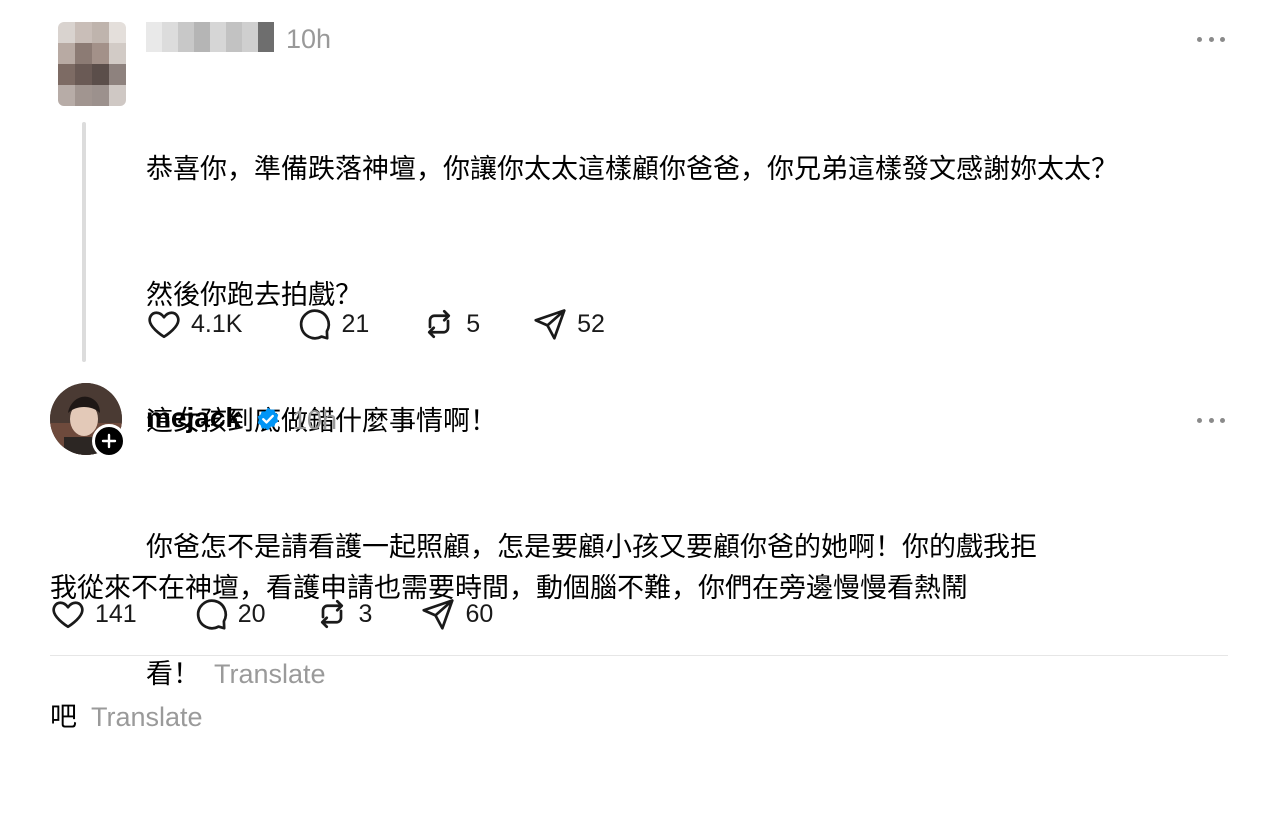  What do you see at coordinates (568, 324) in the screenshot?
I see `share-button: 52` at bounding box center [568, 324].